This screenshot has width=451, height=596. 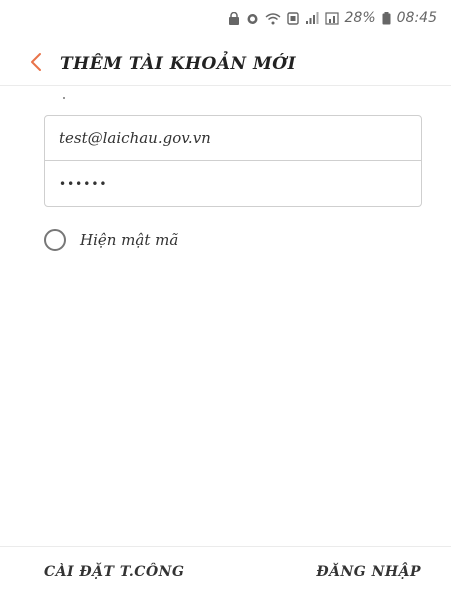 What do you see at coordinates (292, 18) in the screenshot?
I see `nfc-icon` at bounding box center [292, 18].